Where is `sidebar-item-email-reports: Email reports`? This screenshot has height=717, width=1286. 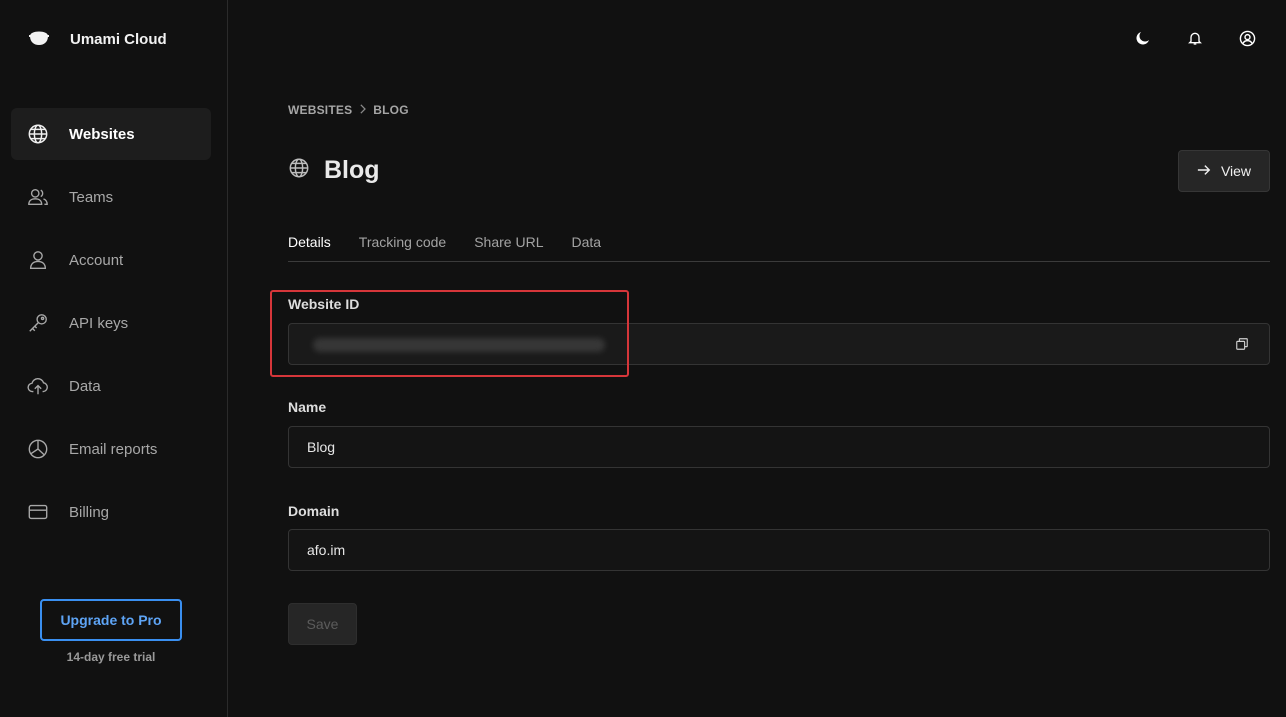
sidebar-item-email-reports: Email reports is located at coordinates (111, 449).